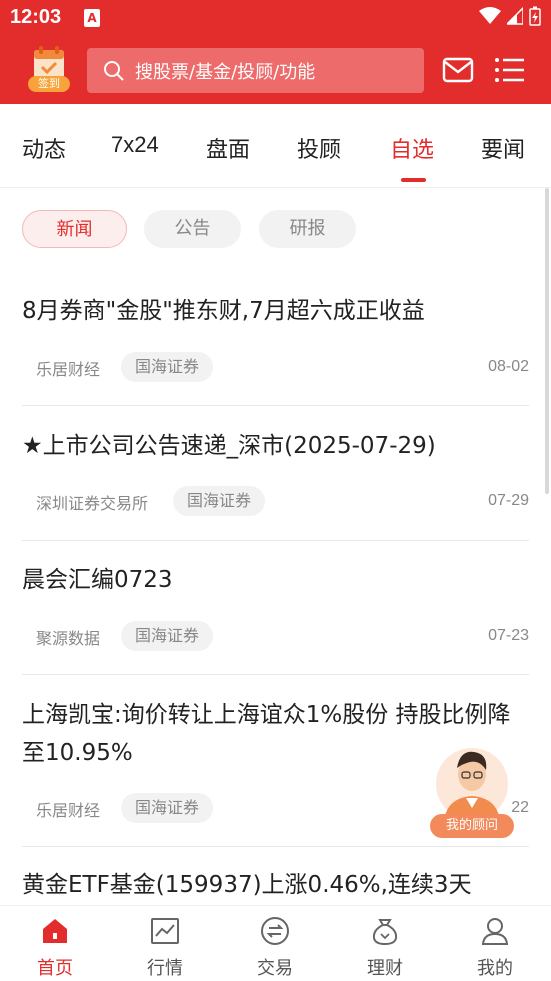 The height and width of the screenshot is (981, 551). I want to click on nav-label: 首页, so click(55, 968).